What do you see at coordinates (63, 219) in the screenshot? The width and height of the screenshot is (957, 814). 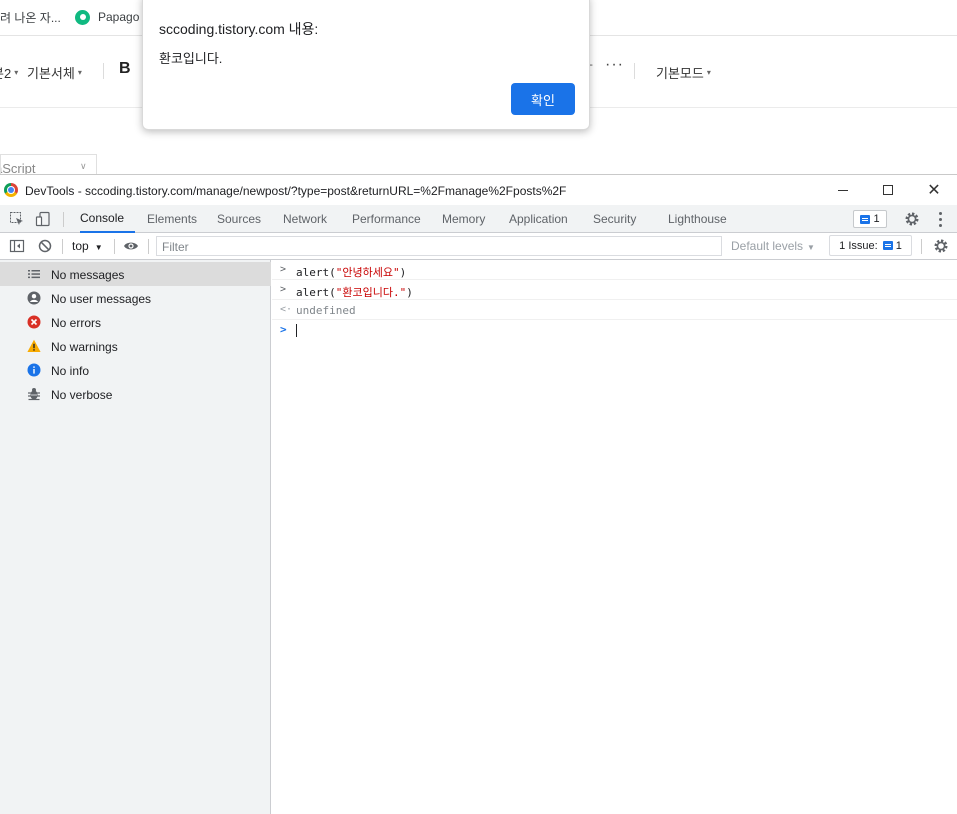 I see `tabs-divider` at bounding box center [63, 219].